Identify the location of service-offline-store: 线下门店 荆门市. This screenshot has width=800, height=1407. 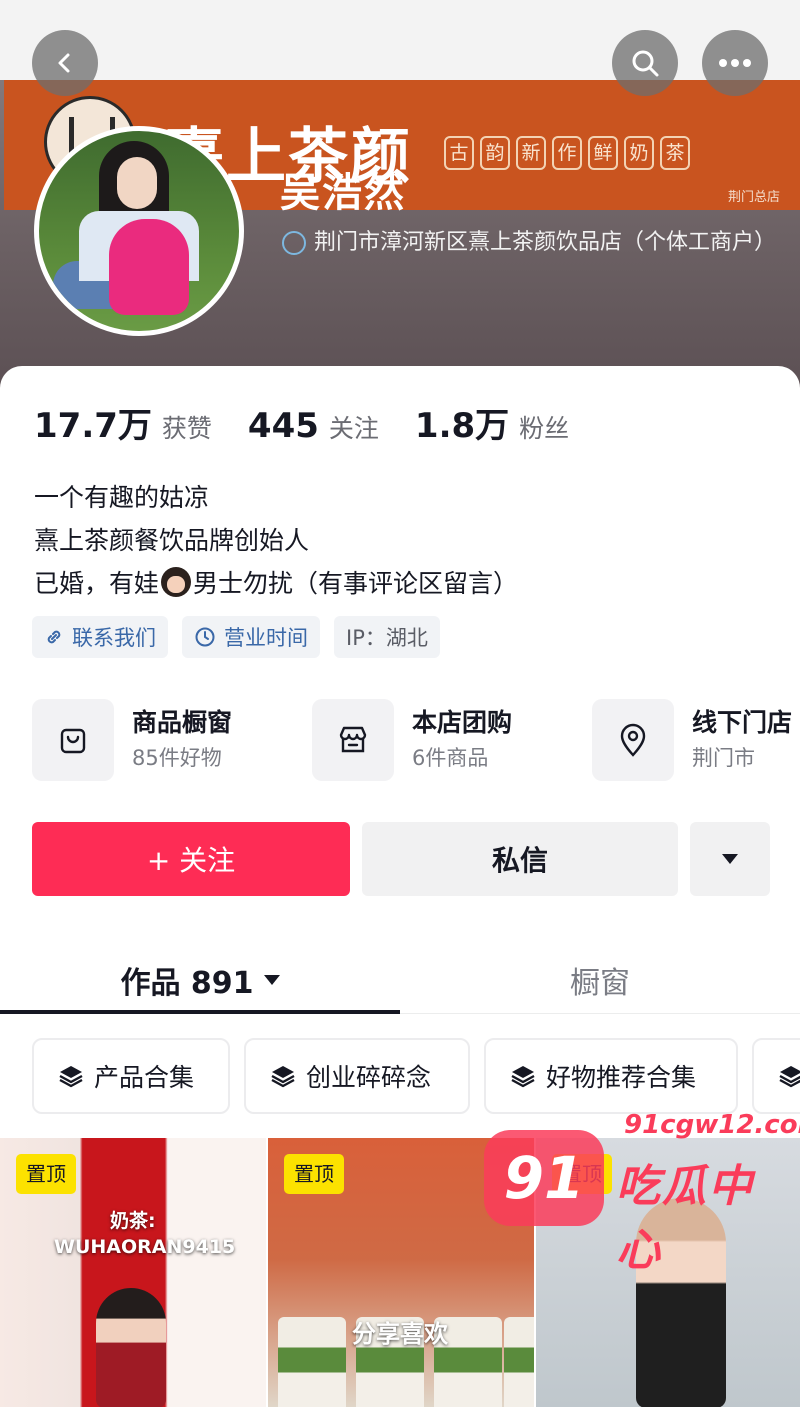
(692, 740).